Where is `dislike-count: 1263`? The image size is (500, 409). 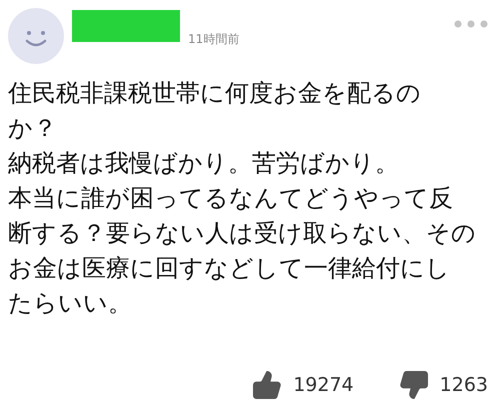 dislike-count: 1263 is located at coordinates (464, 385).